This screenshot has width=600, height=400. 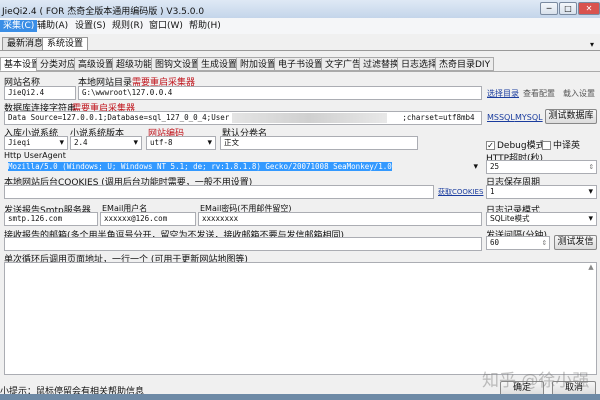 What do you see at coordinates (319, 143) in the screenshot?
I see `volume-input: 正文` at bounding box center [319, 143].